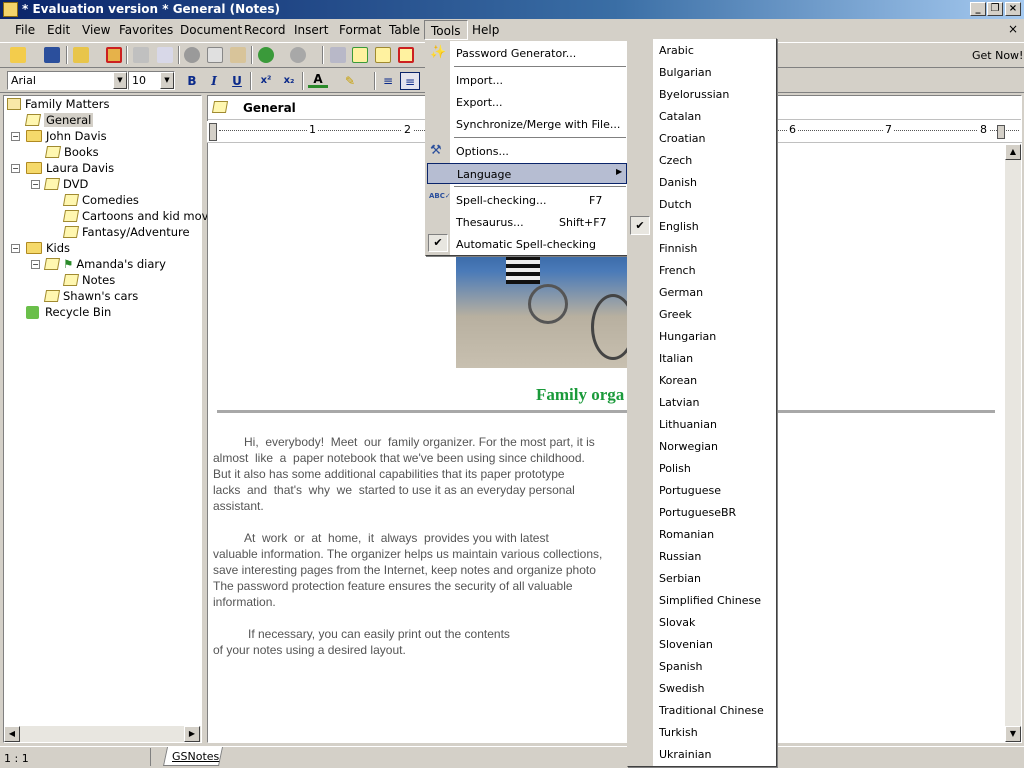  Describe the element at coordinates (289, 81) in the screenshot. I see `subscript-icon: x₂` at that location.